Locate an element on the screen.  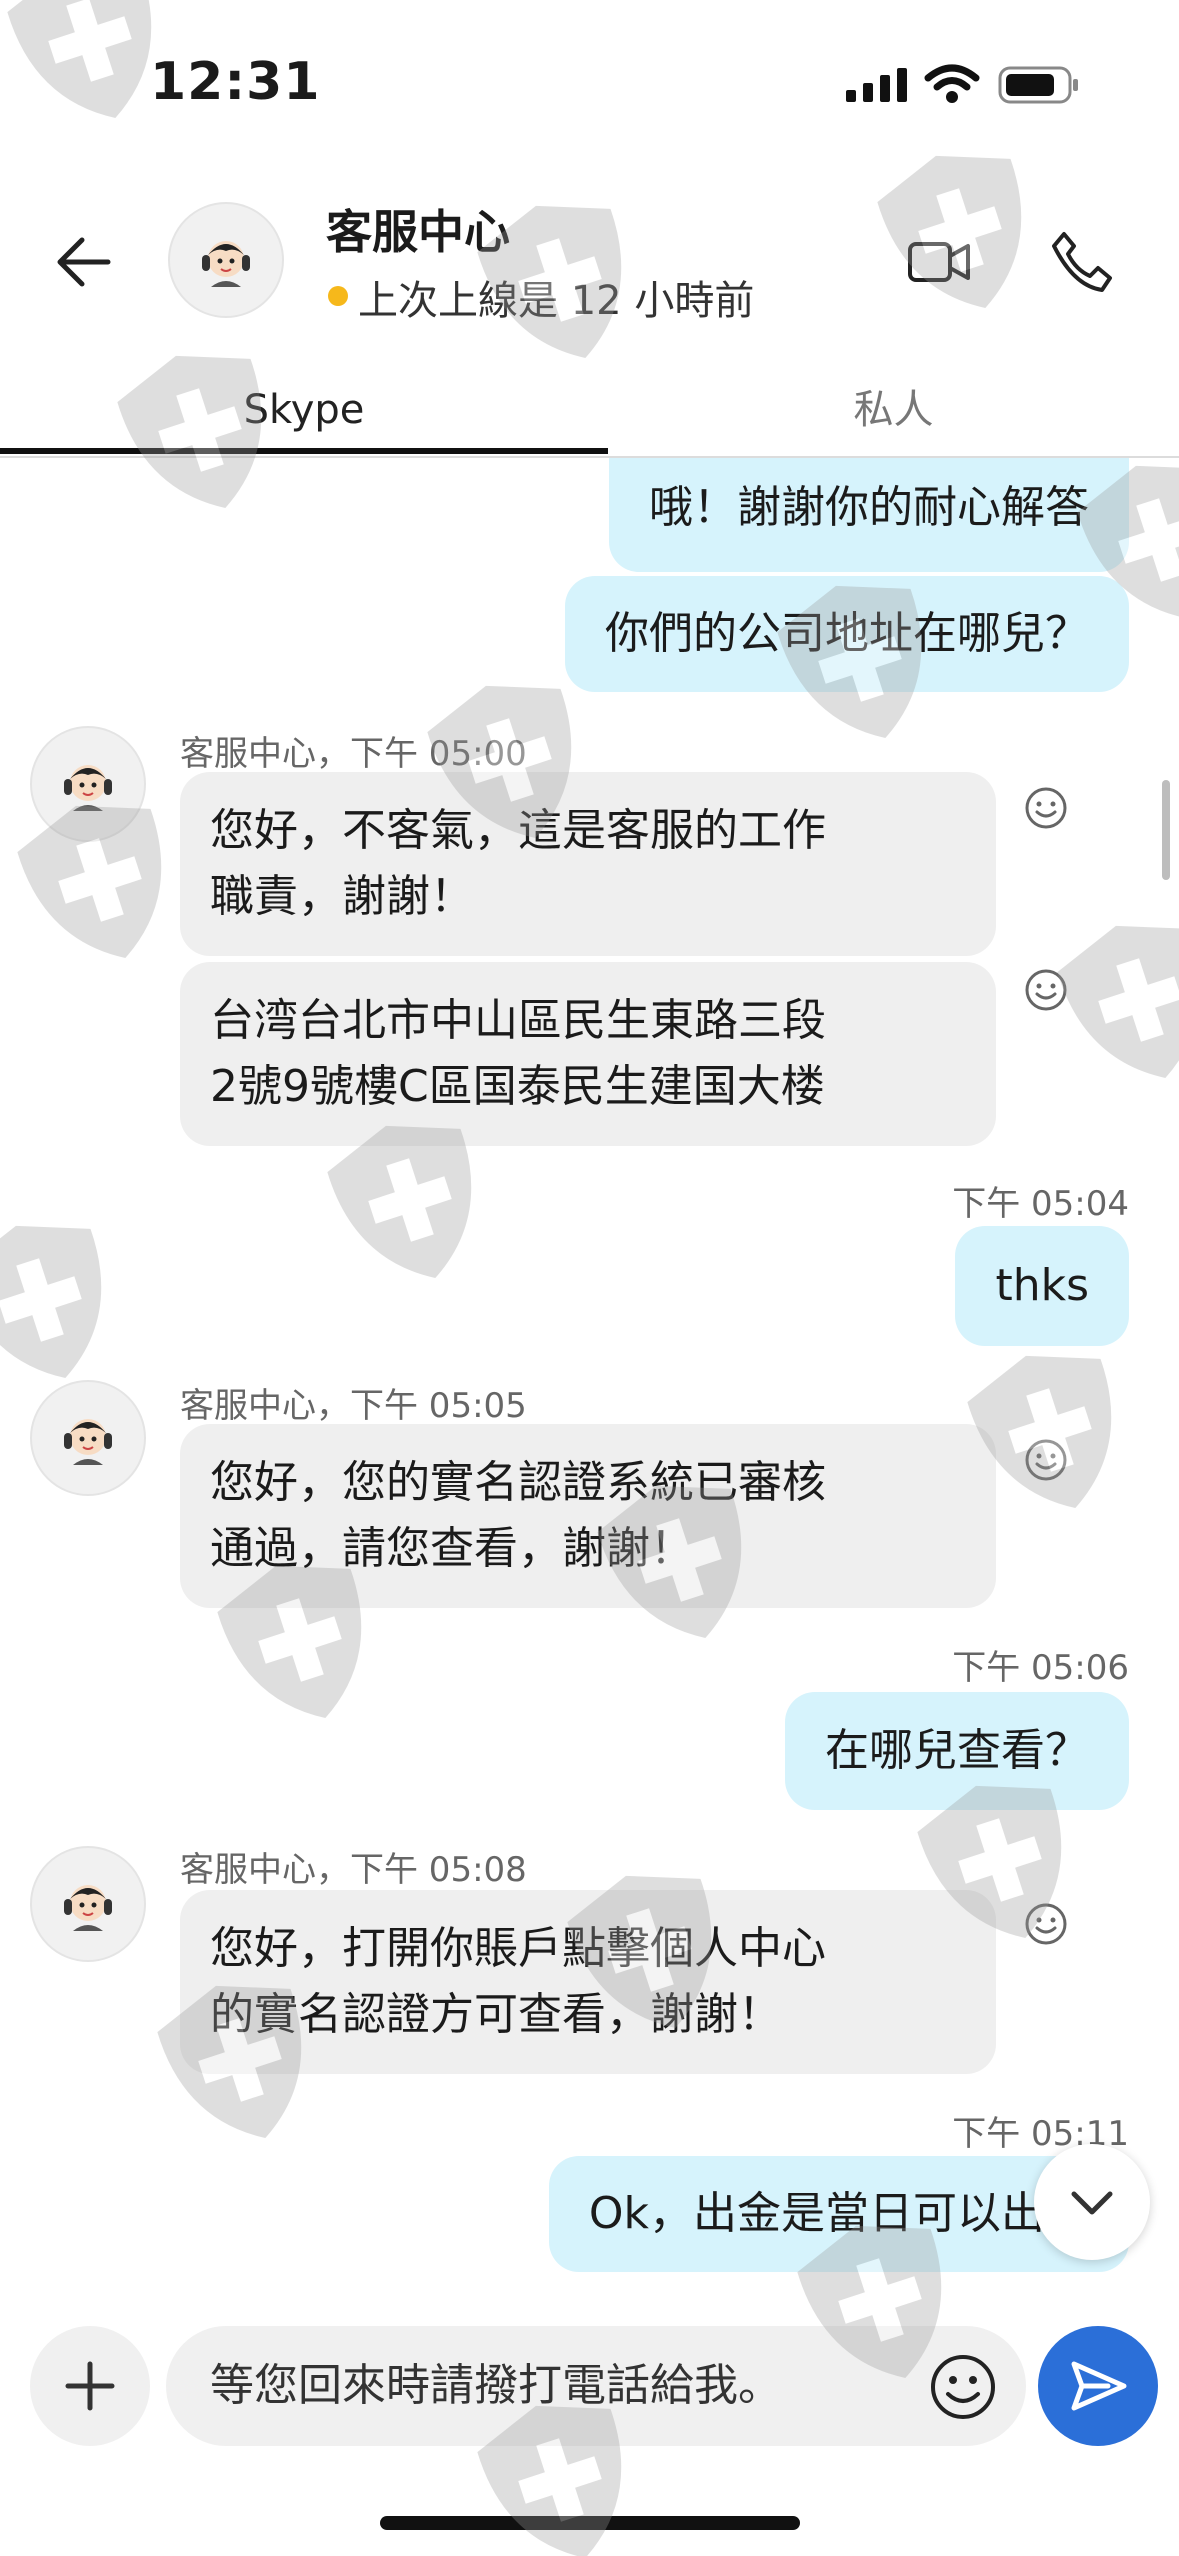
message-line: 通過，請您查看，謝謝！ is located at coordinates (452, 1548).